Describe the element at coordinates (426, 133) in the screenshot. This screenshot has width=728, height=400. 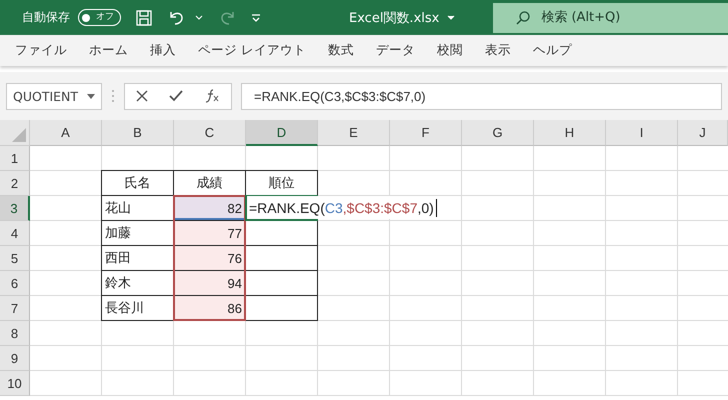
I see `column-header: F` at that location.